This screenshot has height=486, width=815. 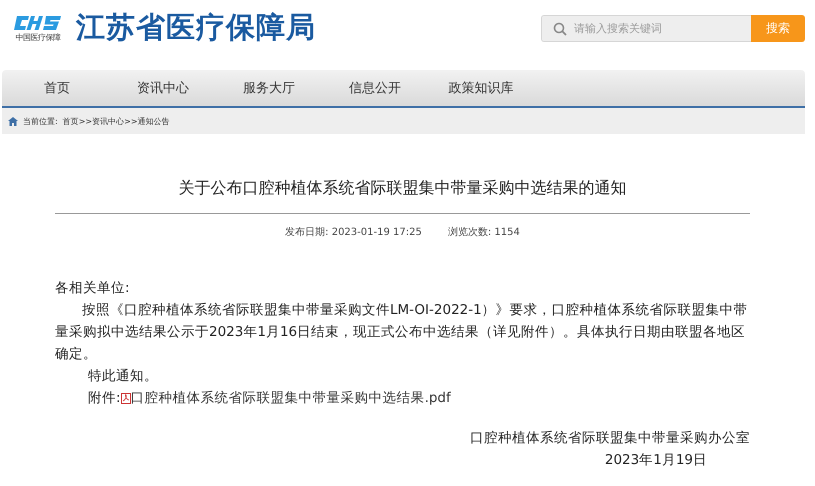 What do you see at coordinates (560, 29) in the screenshot?
I see `search-icon` at bounding box center [560, 29].